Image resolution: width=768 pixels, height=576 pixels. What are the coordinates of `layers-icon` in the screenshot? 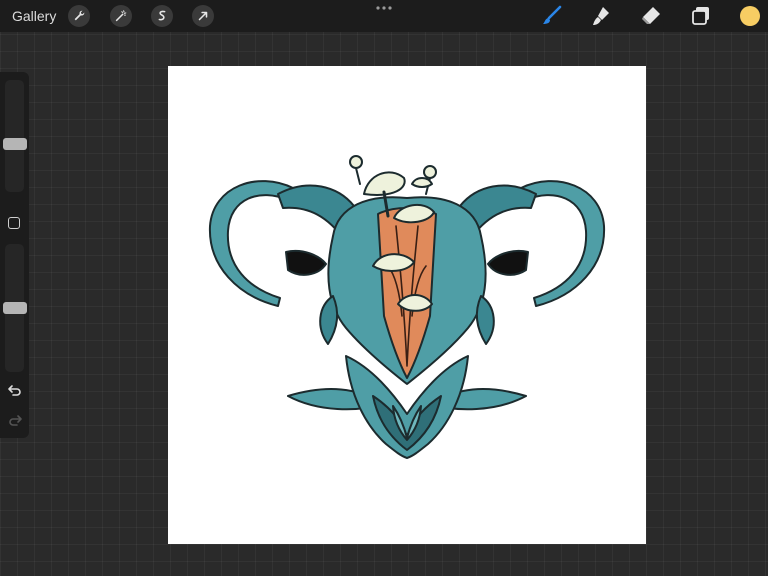 It's located at (700, 16).